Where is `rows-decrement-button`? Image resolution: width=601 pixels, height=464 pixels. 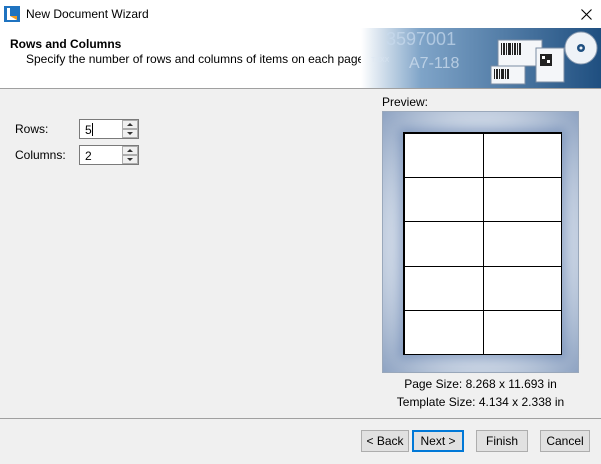 rows-decrement-button is located at coordinates (130, 133).